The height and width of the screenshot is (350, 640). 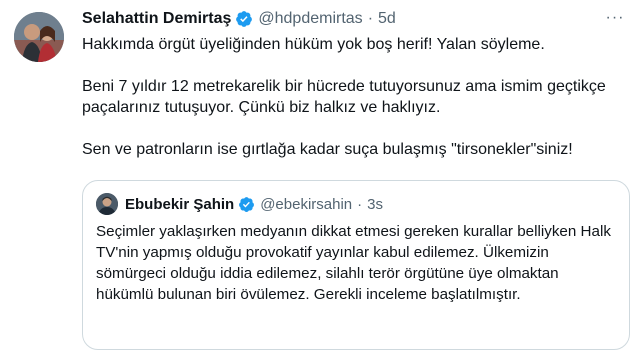 What do you see at coordinates (306, 204) in the screenshot?
I see `quoted-author-handle: @ebekirsahin` at bounding box center [306, 204].